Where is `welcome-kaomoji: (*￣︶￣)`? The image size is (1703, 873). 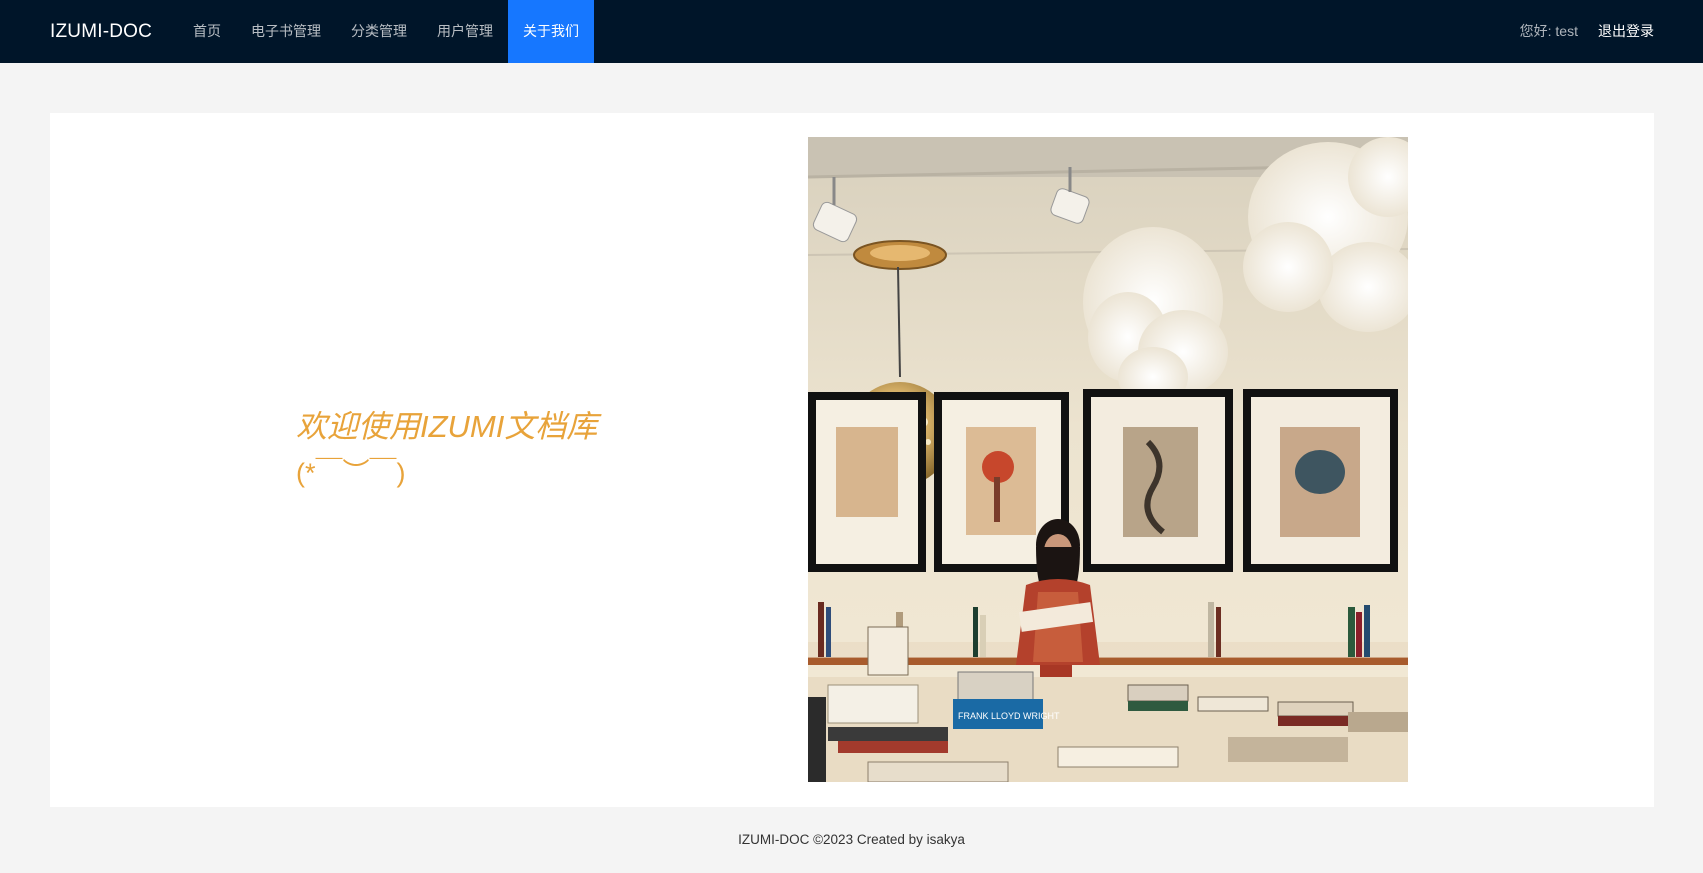
welcome-kaomoji: (*￣︶￣) is located at coordinates (351, 473).